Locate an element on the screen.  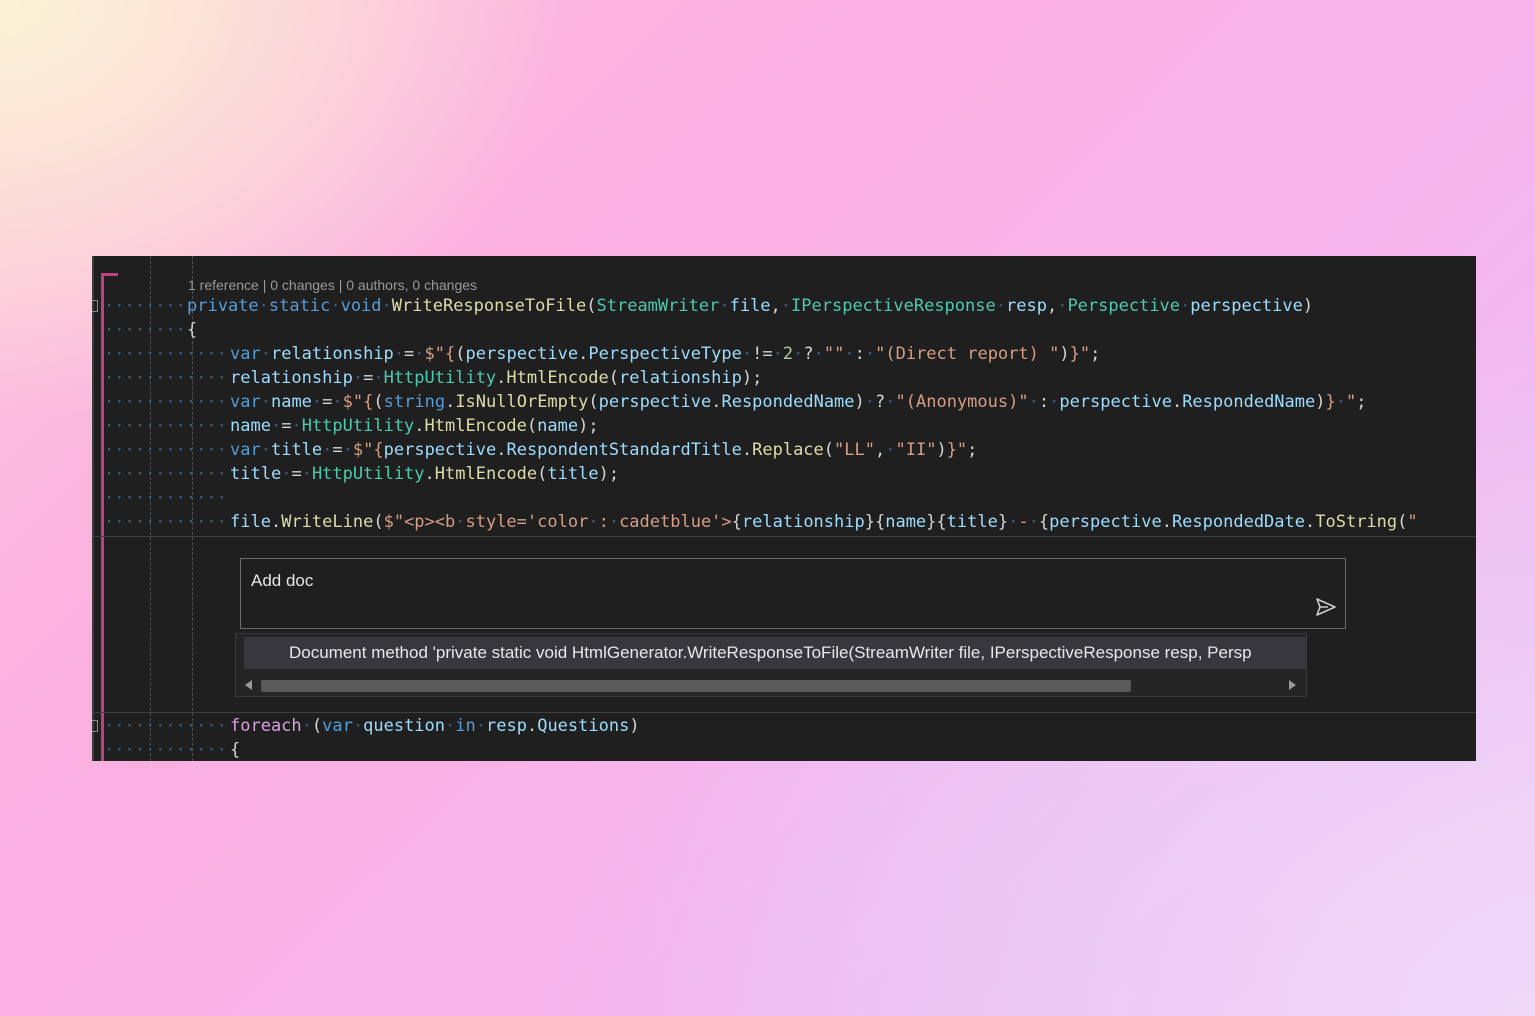
code-token: HttpUtility is located at coordinates (368, 474).